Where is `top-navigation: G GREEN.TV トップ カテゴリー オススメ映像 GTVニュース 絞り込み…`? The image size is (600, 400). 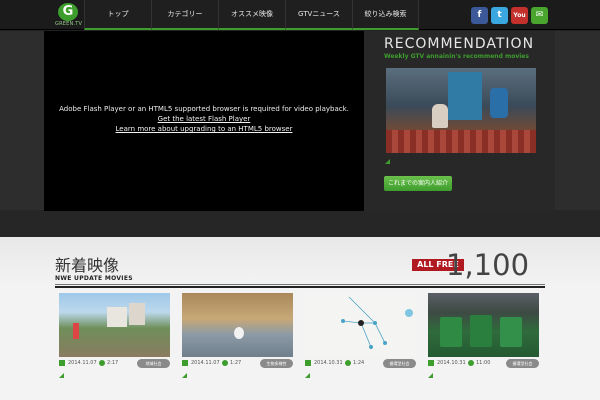
top-navigation: G GREEN.TV トップ カテゴリー オススメ映像 GTVニュース 絞り込み… is located at coordinates (300, 15).